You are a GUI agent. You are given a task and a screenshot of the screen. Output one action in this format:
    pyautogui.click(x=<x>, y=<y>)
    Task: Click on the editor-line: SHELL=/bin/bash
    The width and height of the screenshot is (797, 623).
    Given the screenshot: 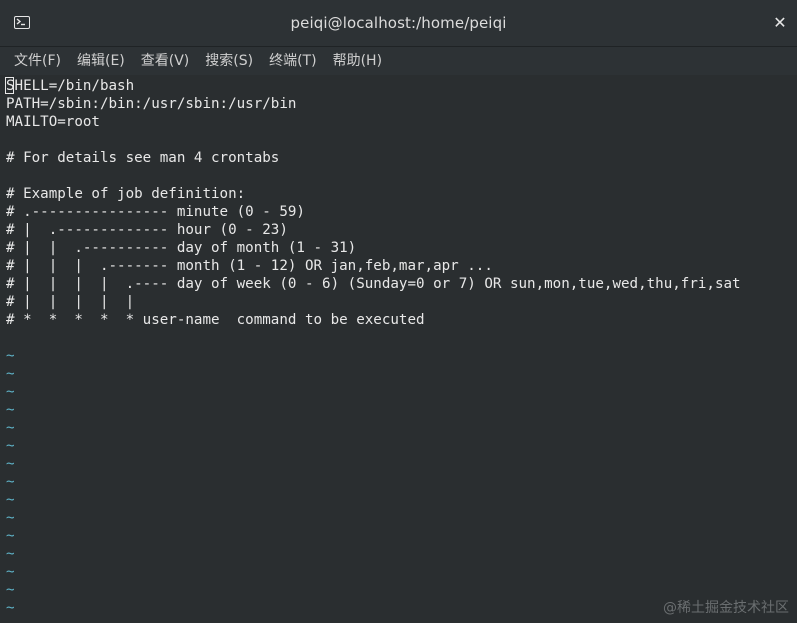 What is the action you would take?
    pyautogui.click(x=70, y=86)
    